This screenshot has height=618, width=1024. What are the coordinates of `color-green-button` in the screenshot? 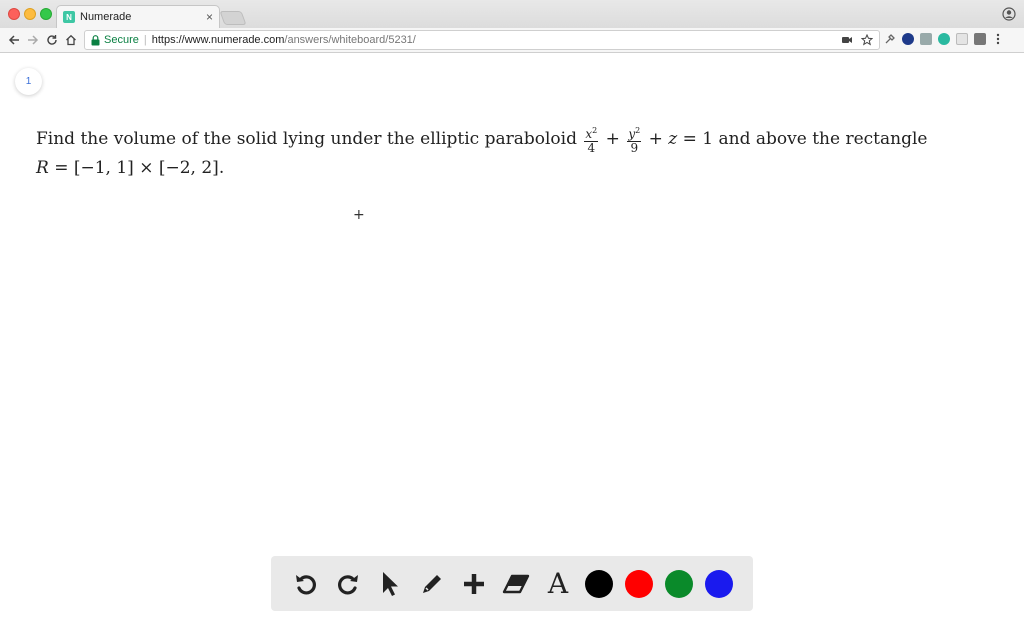 It's located at (679, 583).